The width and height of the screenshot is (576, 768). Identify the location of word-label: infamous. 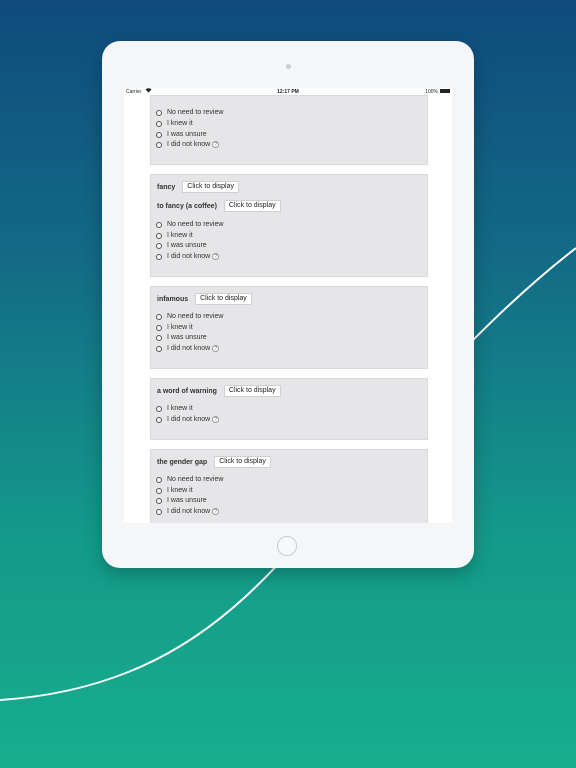
(173, 299).